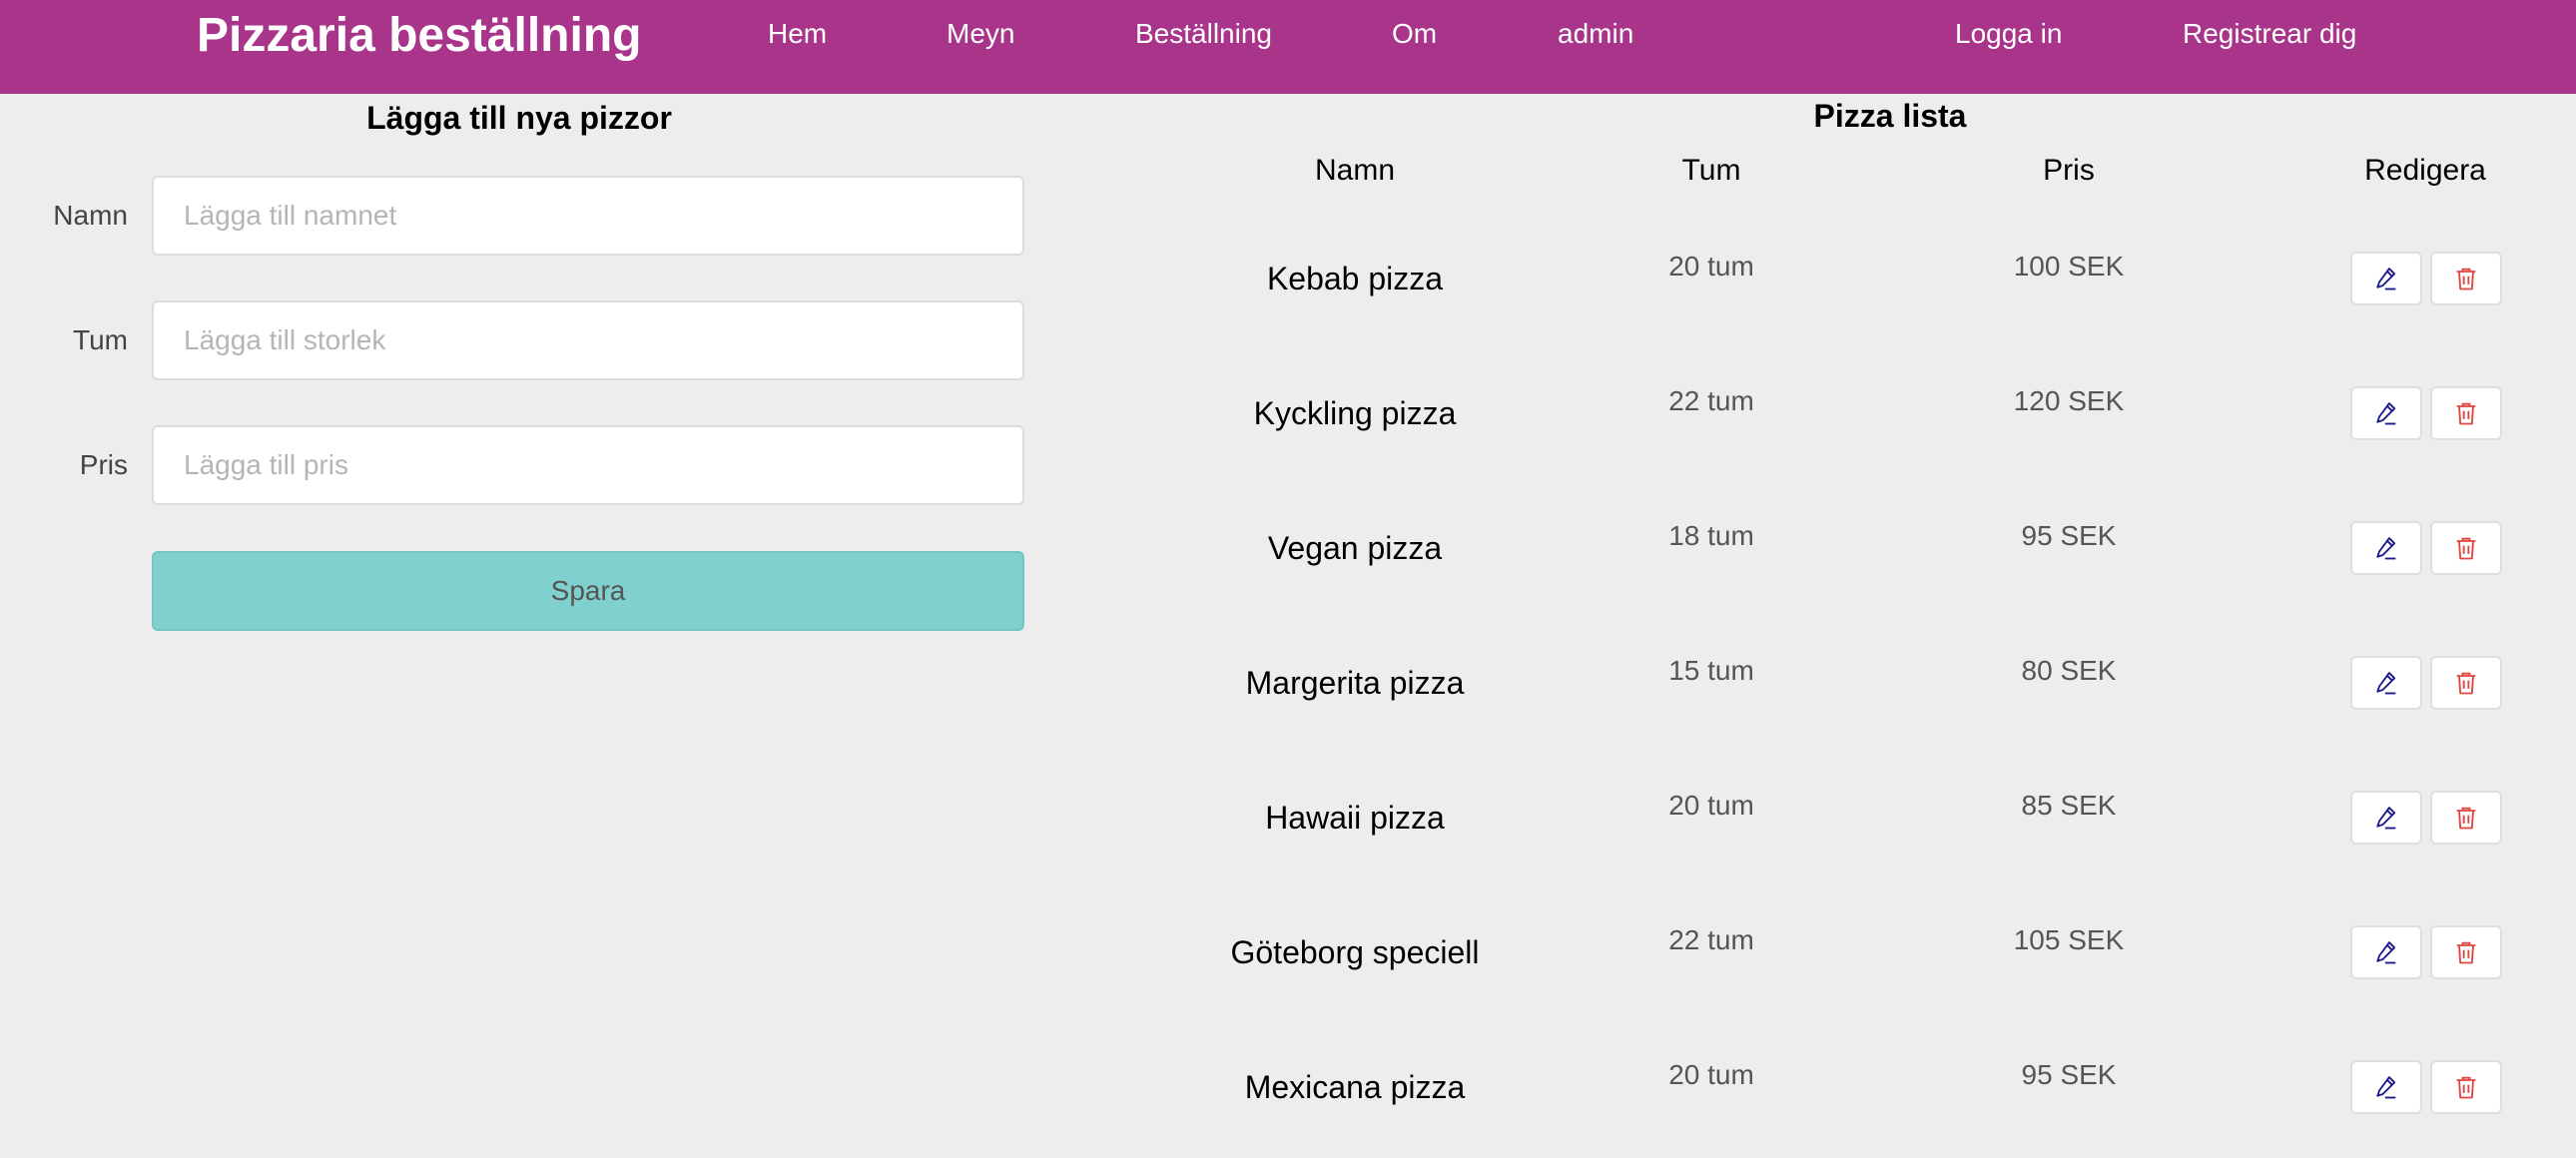 The height and width of the screenshot is (1158, 2576). I want to click on pizza-name: Kebab pizza, so click(1355, 278).